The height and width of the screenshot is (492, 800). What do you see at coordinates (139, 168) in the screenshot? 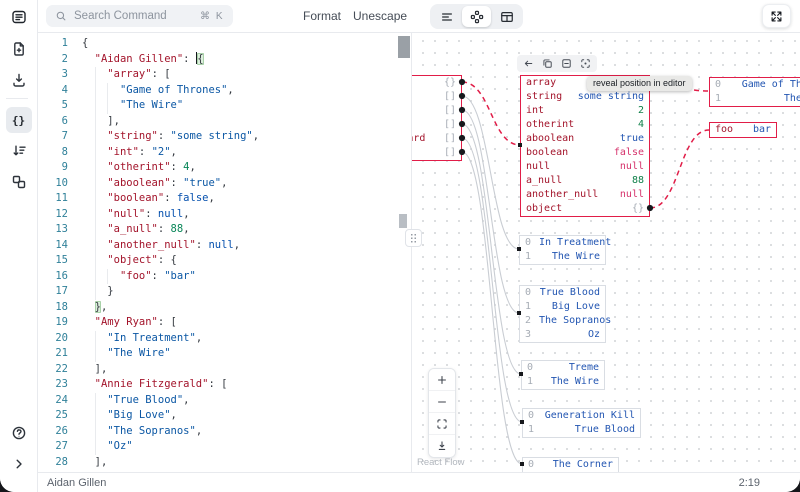
I see `line-content: "otherint": 4,` at bounding box center [139, 168].